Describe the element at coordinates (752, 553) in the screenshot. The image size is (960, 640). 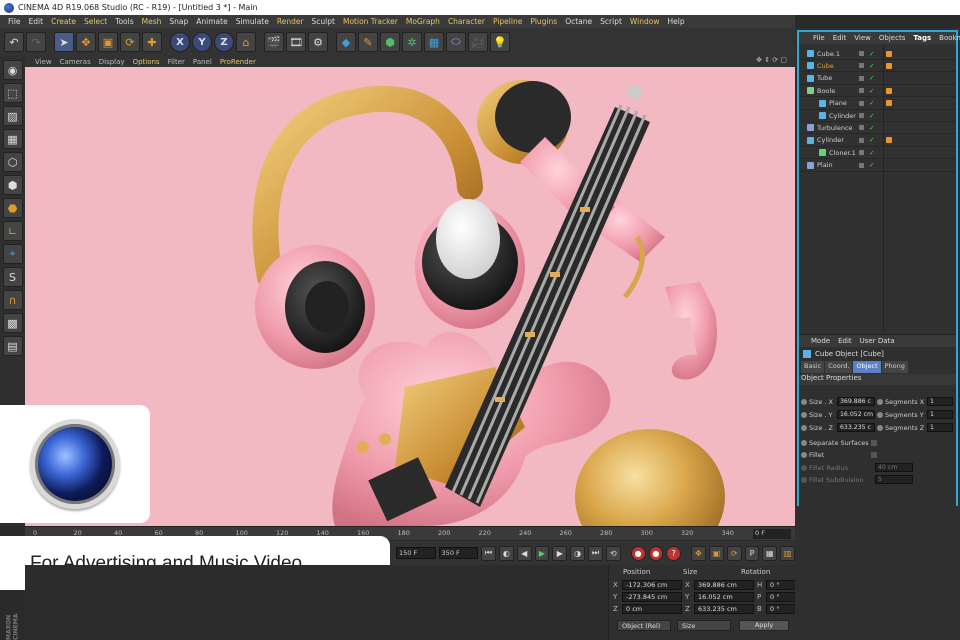
I see `key-param-icon: P` at that location.